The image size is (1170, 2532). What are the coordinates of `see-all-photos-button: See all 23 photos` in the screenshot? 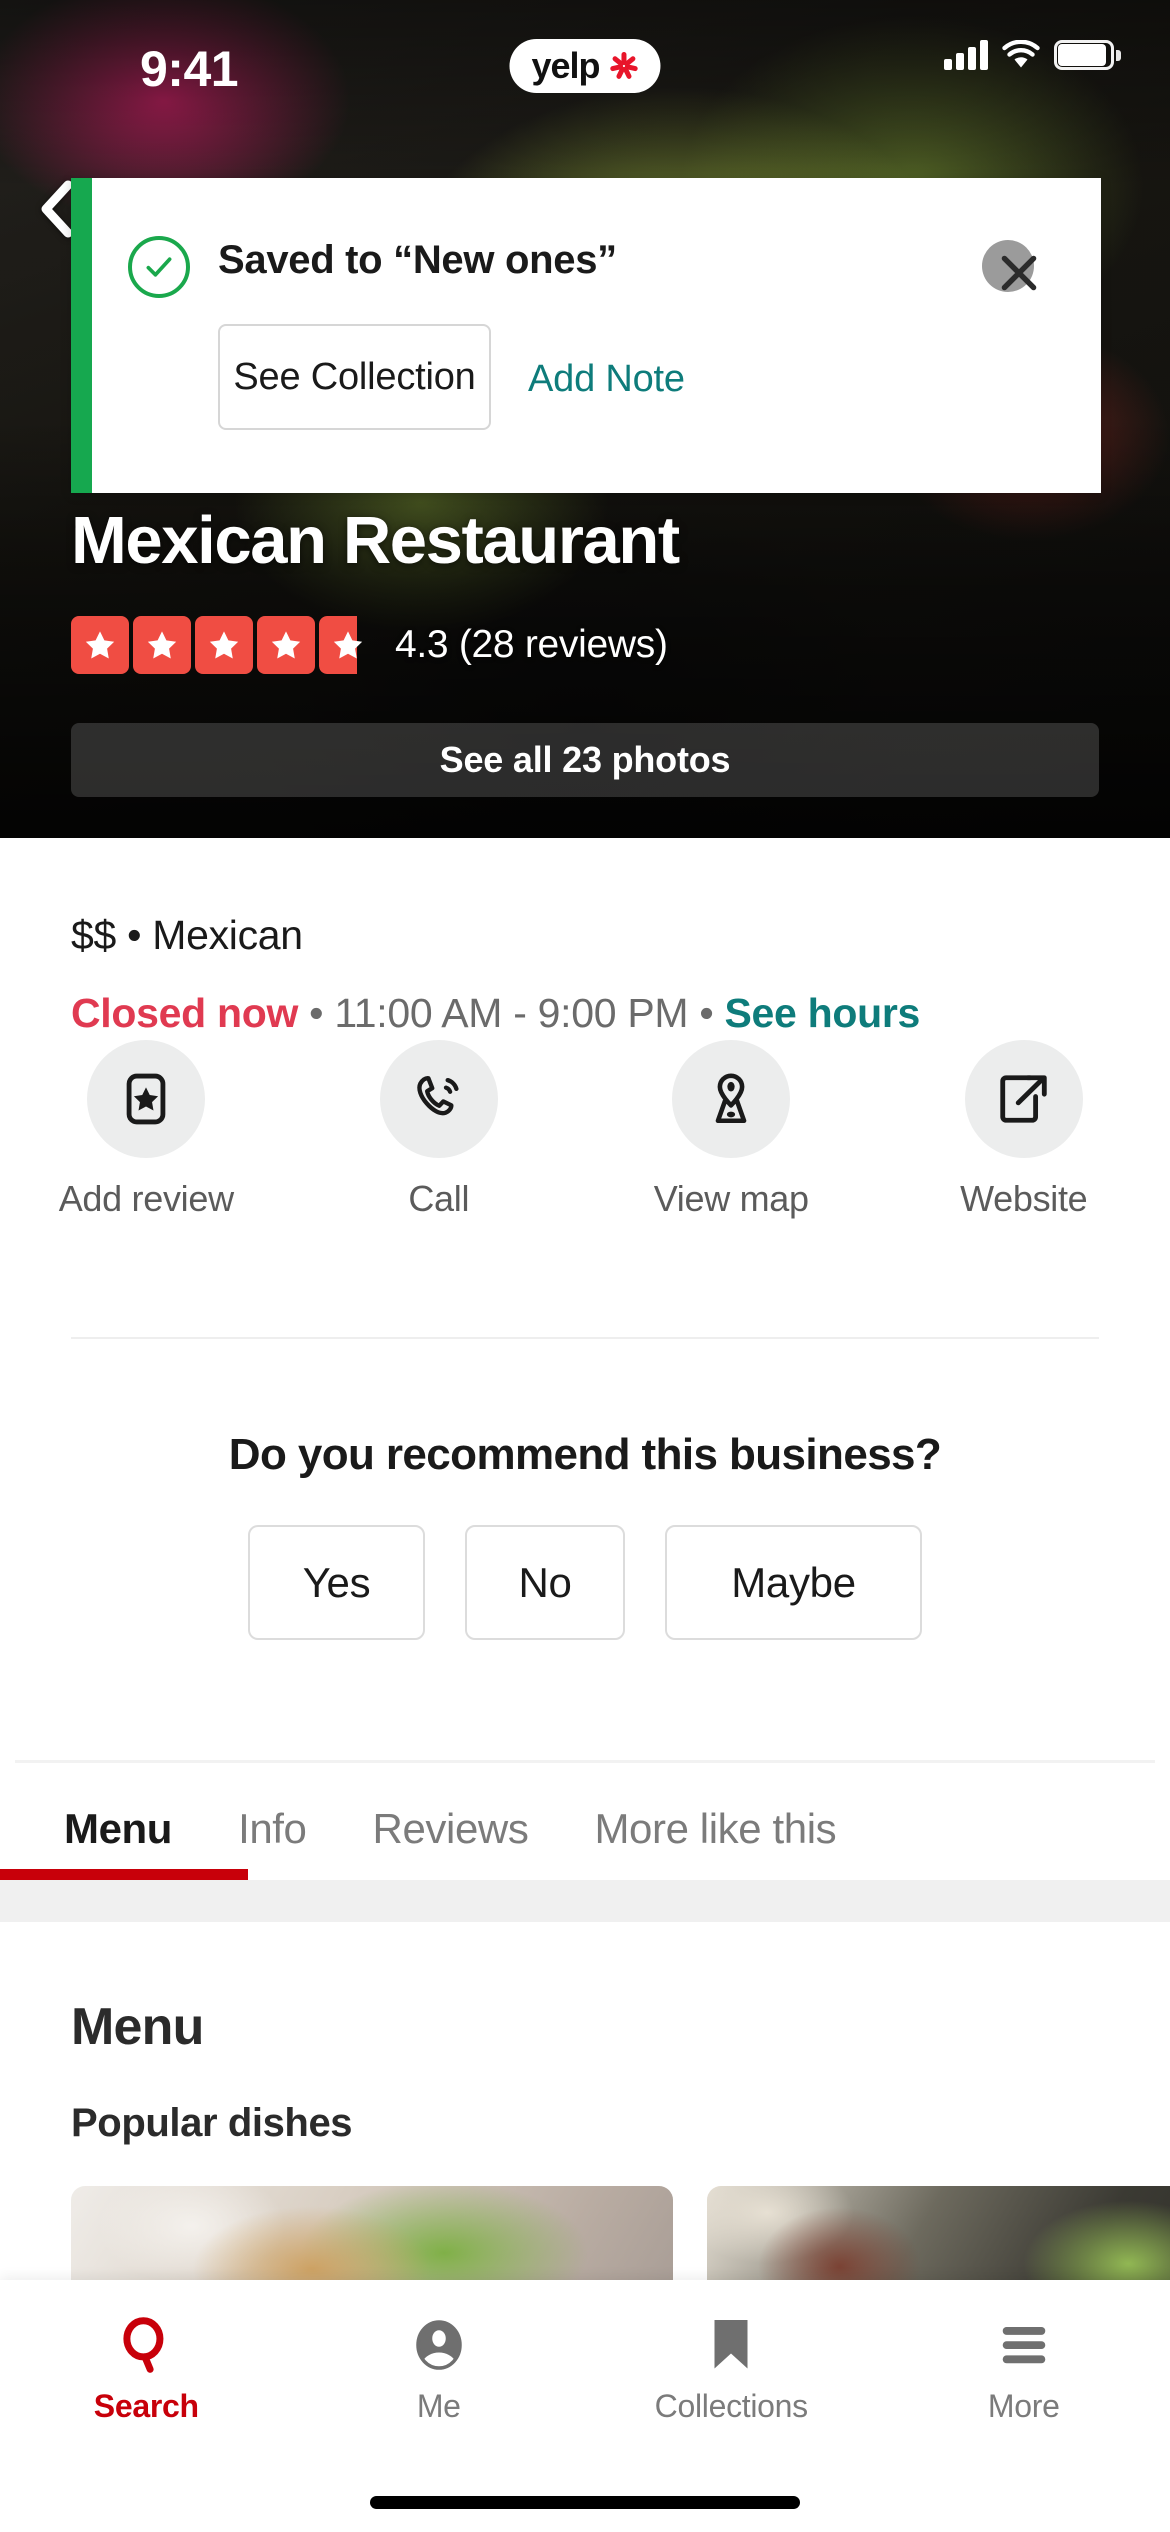 It's located at (585, 760).